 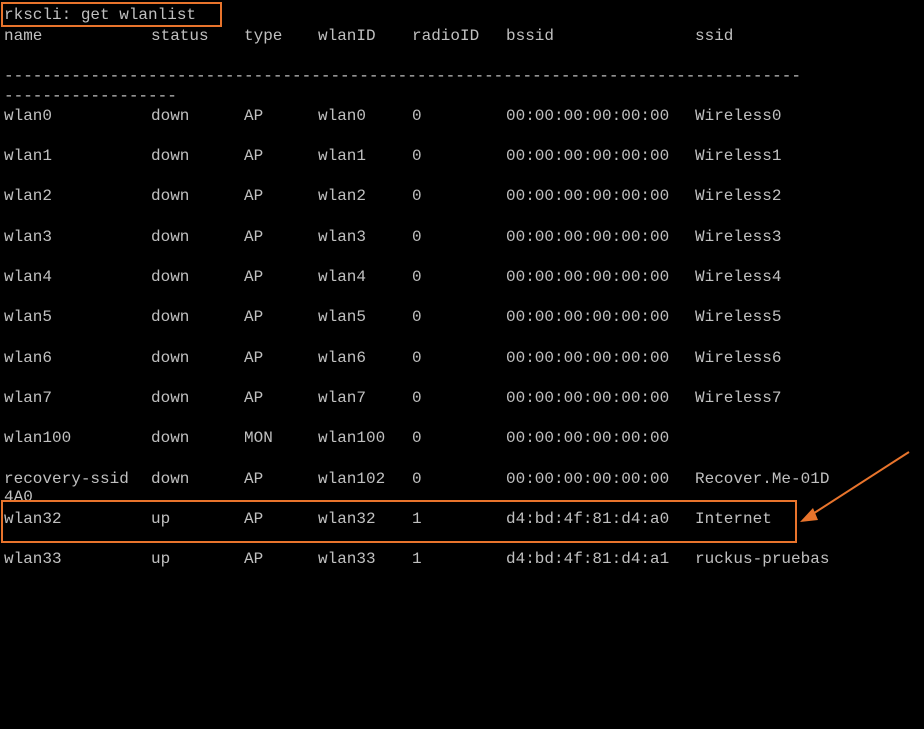 What do you see at coordinates (738, 277) in the screenshot?
I see `row-ssid: Wireless4` at bounding box center [738, 277].